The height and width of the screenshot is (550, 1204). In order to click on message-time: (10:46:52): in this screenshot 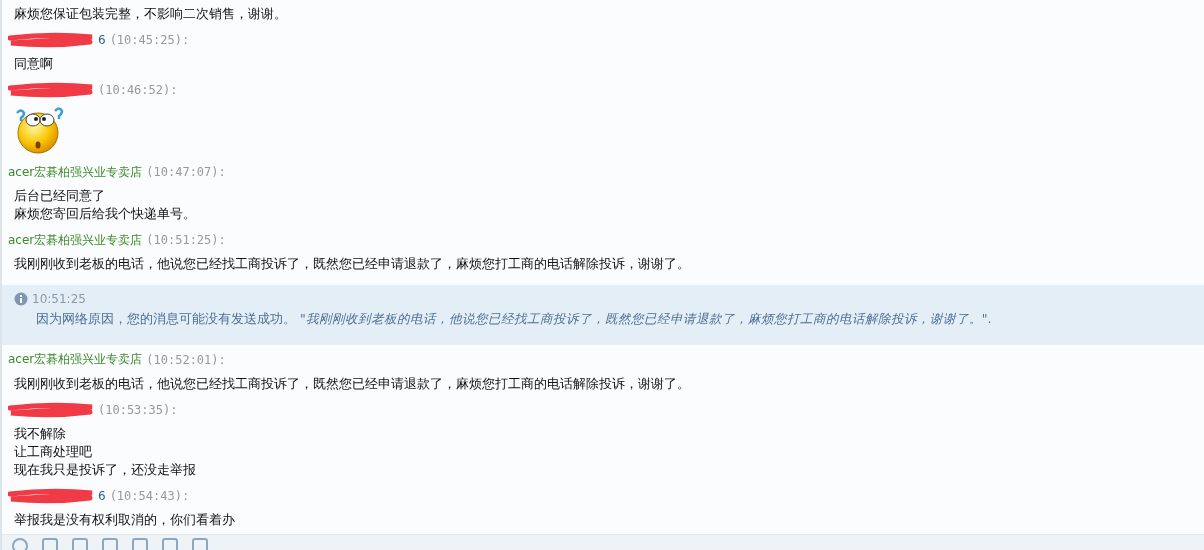, I will do `click(138, 90)`.